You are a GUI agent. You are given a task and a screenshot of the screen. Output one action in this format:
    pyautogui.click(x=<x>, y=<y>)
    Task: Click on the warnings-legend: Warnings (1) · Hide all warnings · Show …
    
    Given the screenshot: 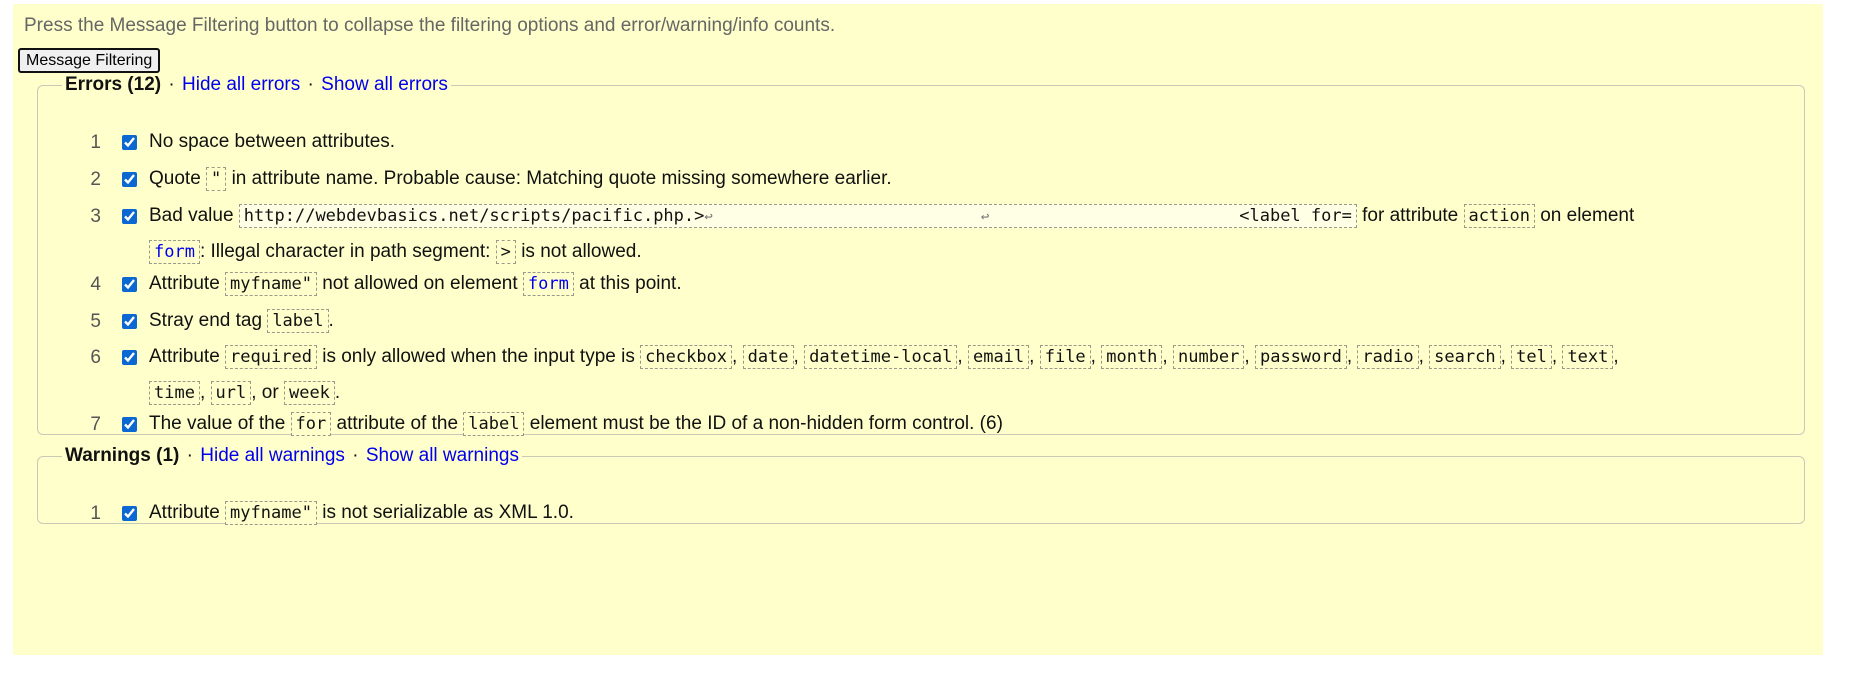 What is the action you would take?
    pyautogui.click(x=292, y=456)
    